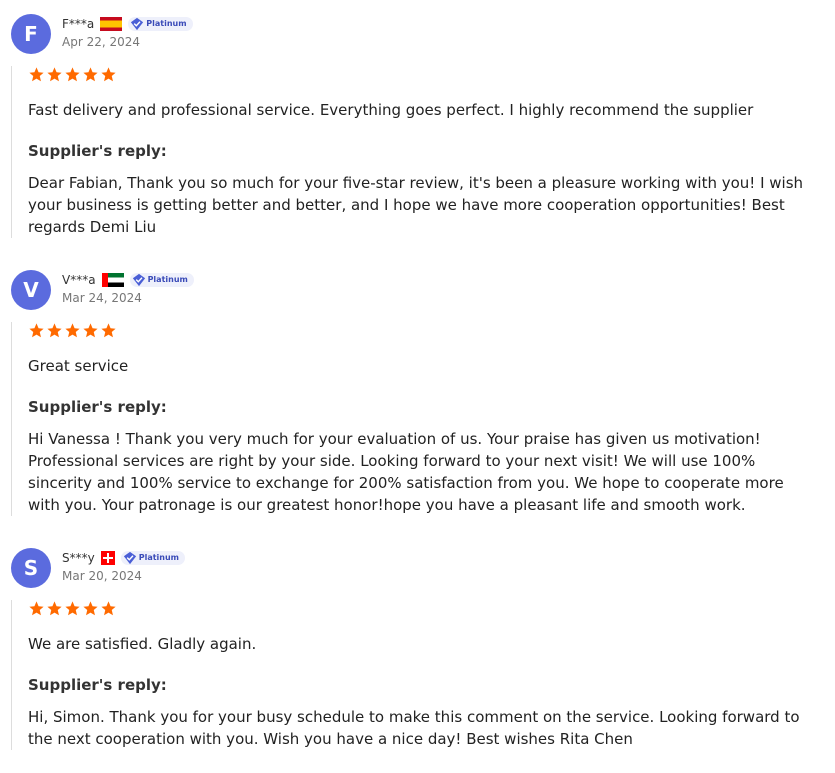  What do you see at coordinates (107, 558) in the screenshot?
I see `switzerland-flag-icon` at bounding box center [107, 558].